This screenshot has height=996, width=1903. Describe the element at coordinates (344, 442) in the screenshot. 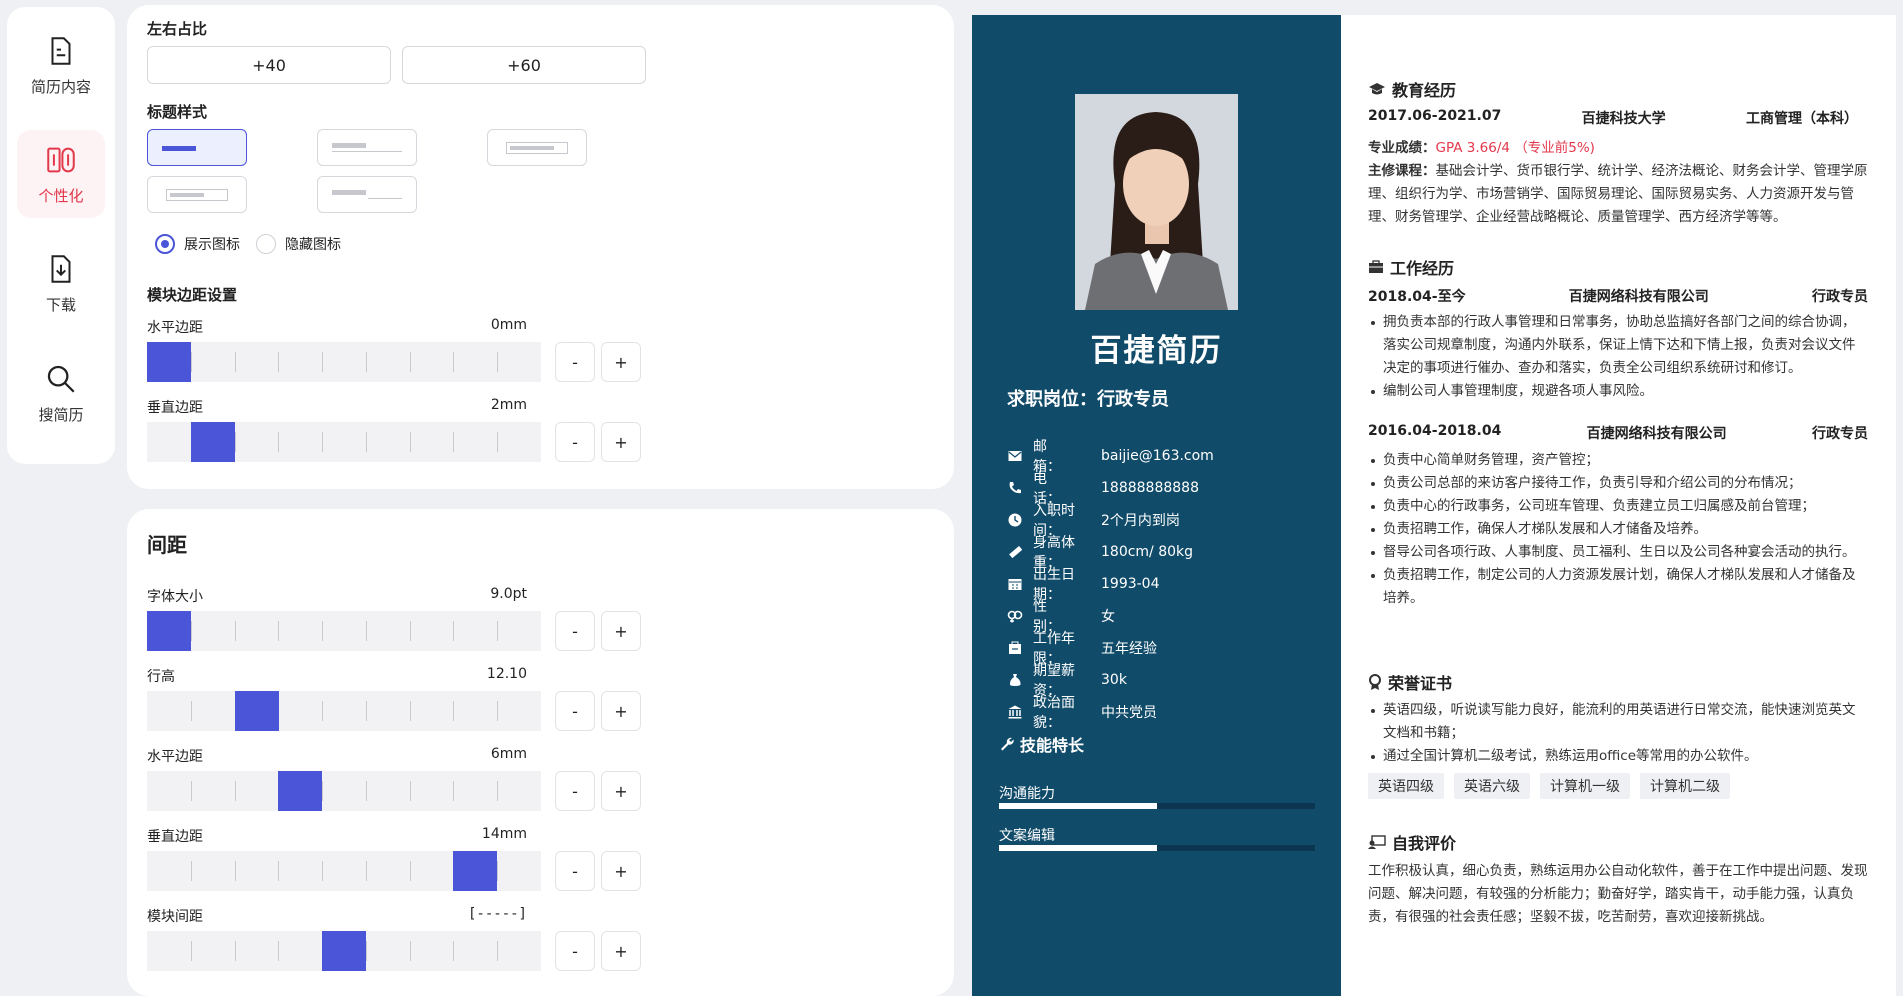

I see `v-margin-slider` at that location.